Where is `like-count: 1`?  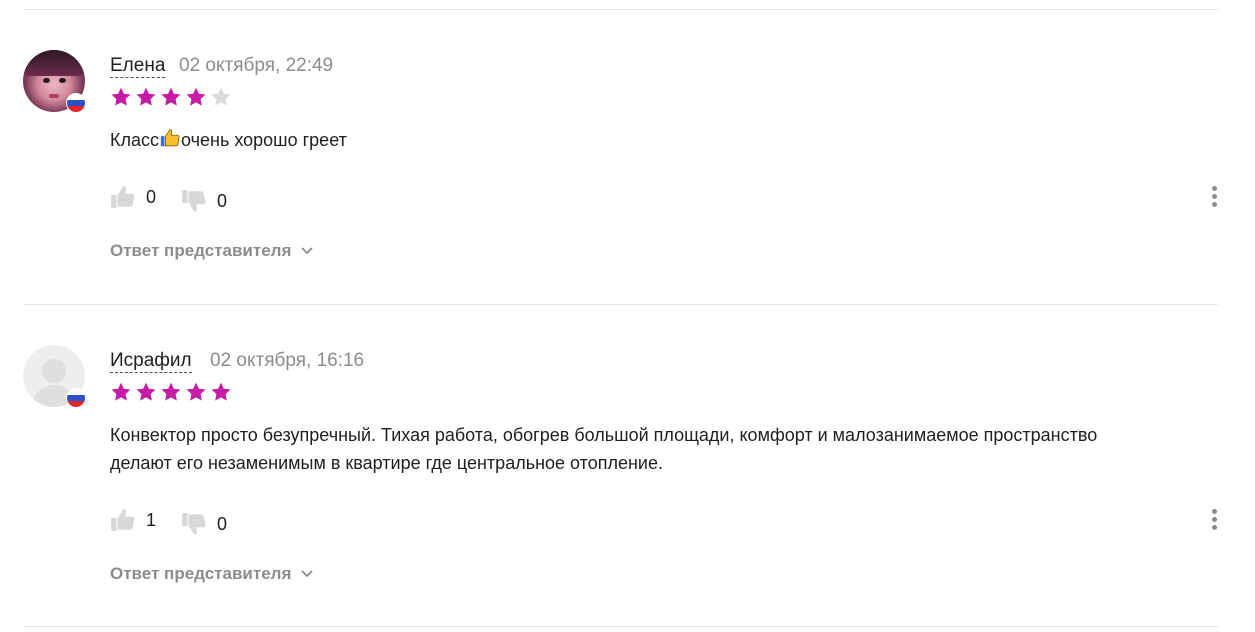
like-count: 1 is located at coordinates (151, 519).